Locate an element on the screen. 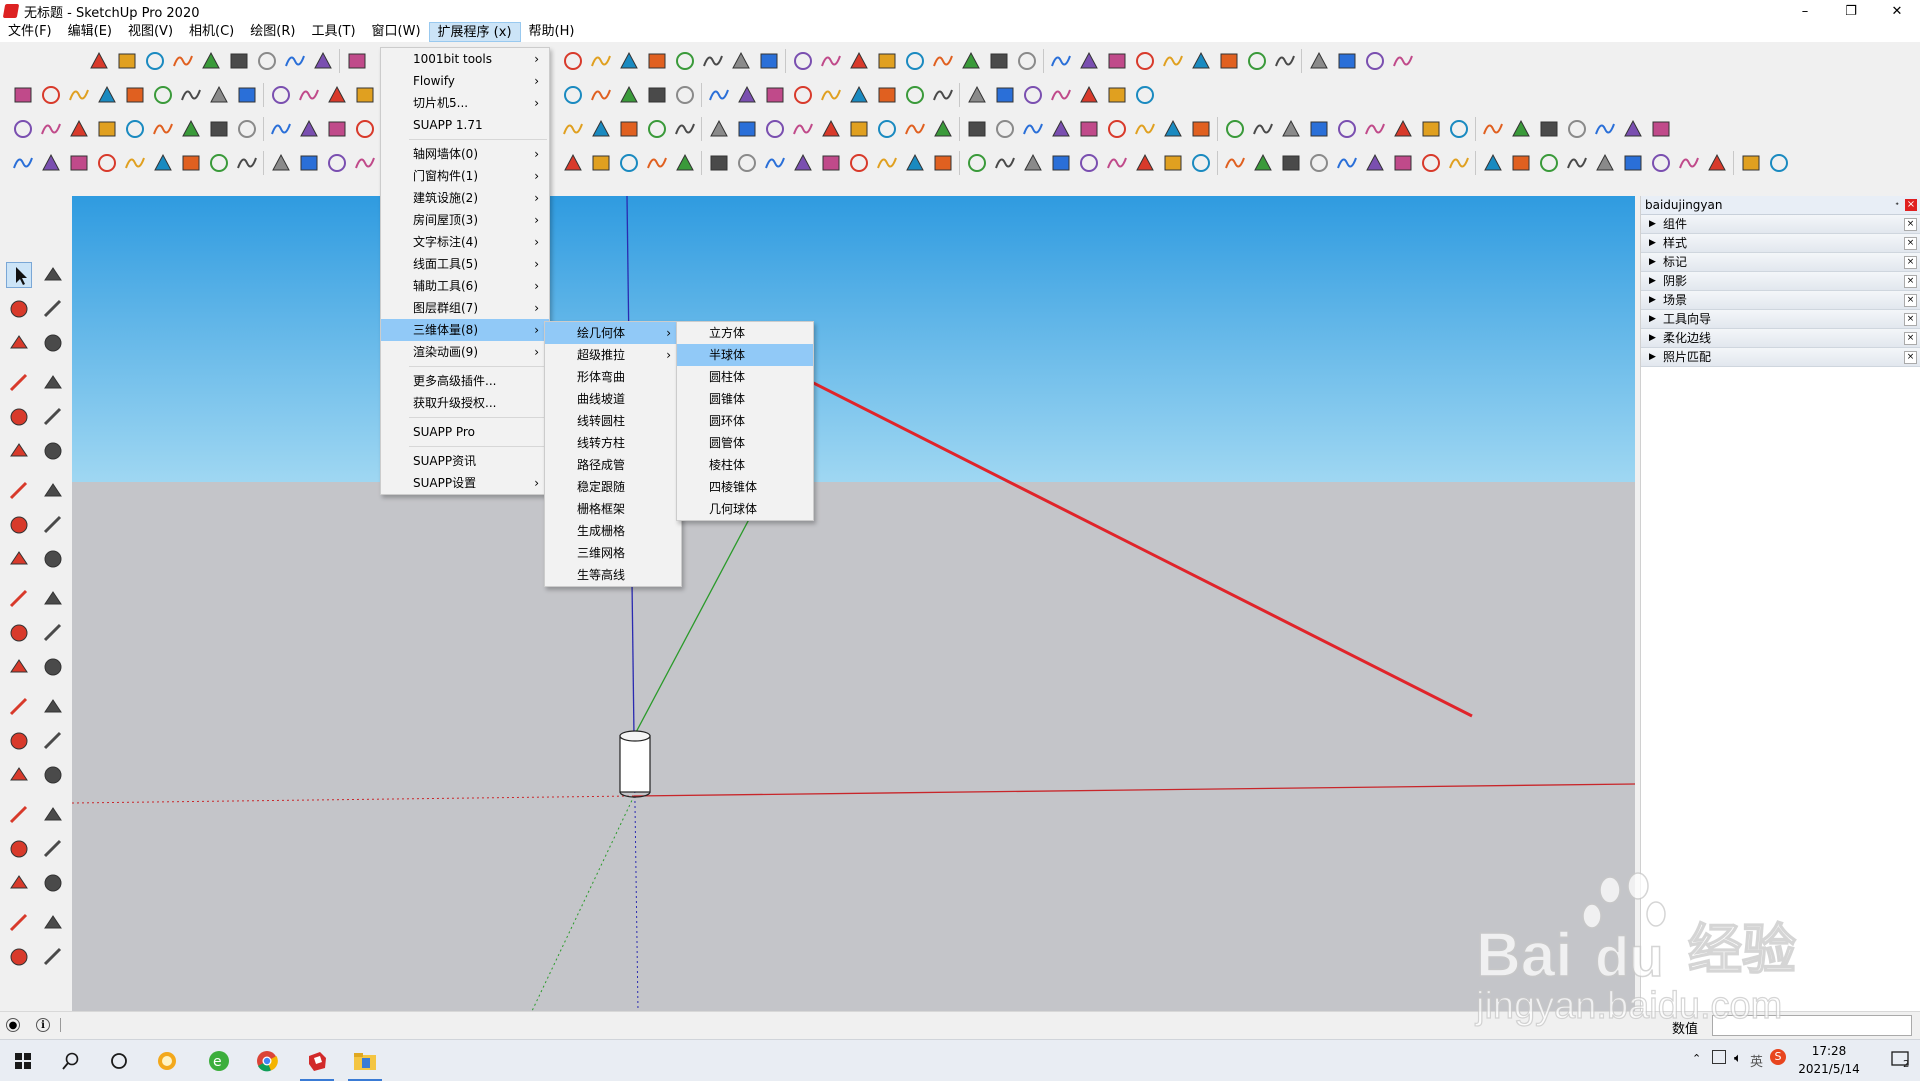  tray-panel: ▶ 照片匹配 × is located at coordinates (1780, 357).